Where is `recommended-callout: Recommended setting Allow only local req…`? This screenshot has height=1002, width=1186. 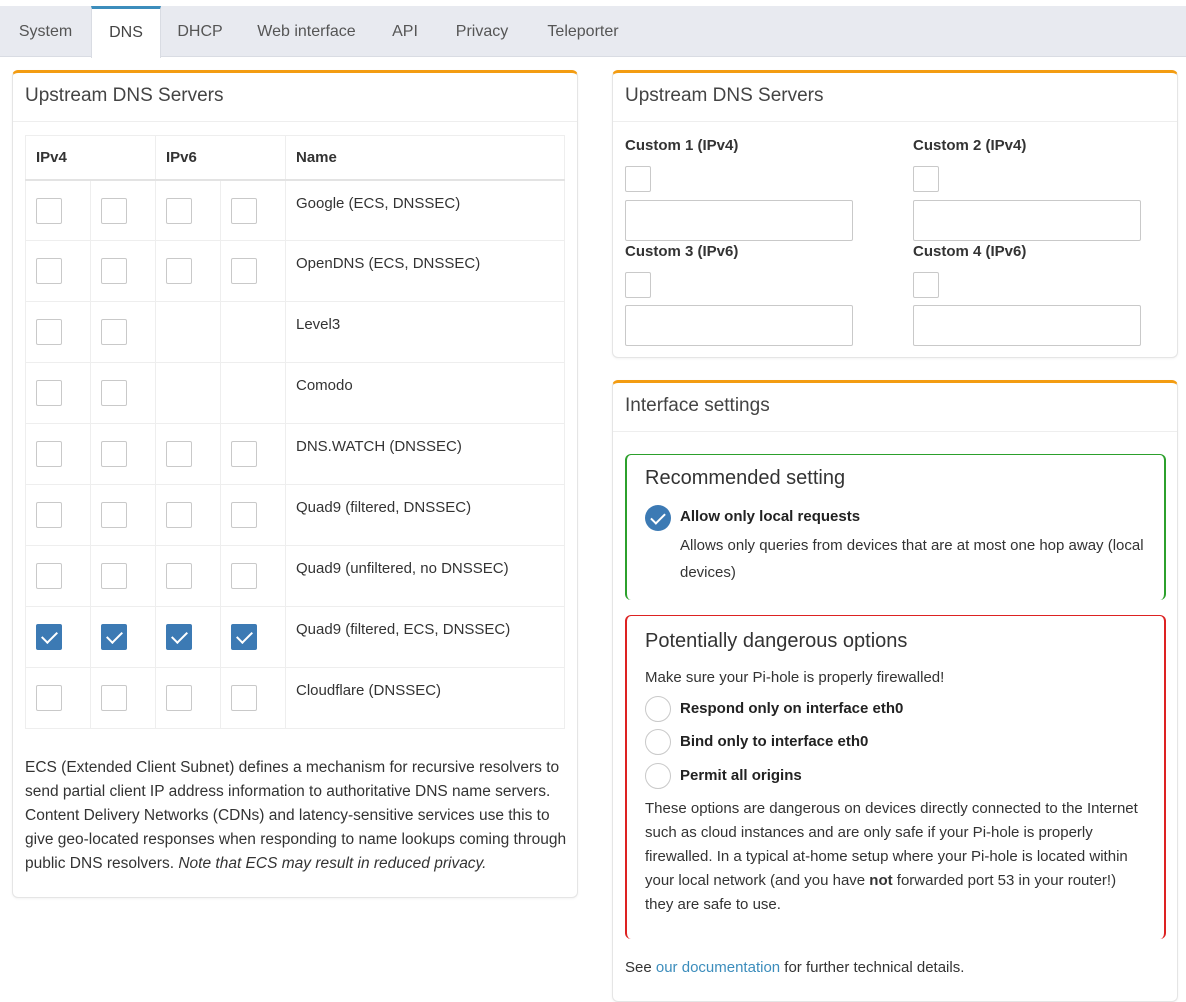 recommended-callout: Recommended setting Allow only local req… is located at coordinates (895, 527).